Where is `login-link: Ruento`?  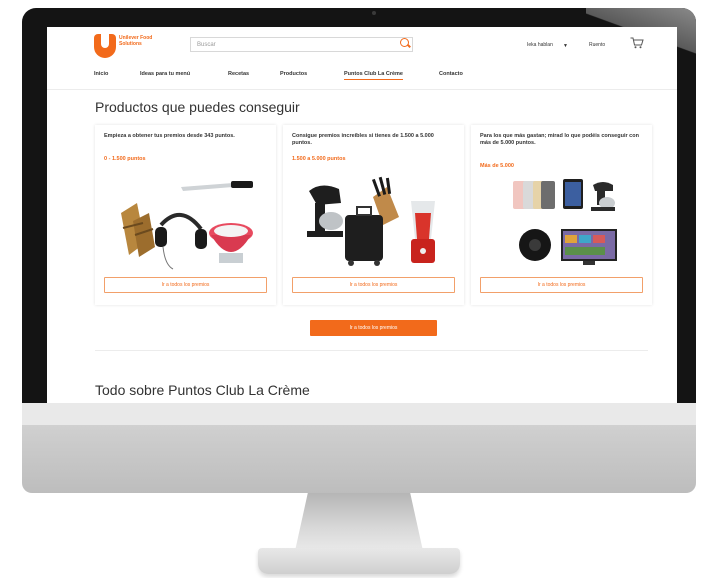 login-link: Ruento is located at coordinates (597, 45).